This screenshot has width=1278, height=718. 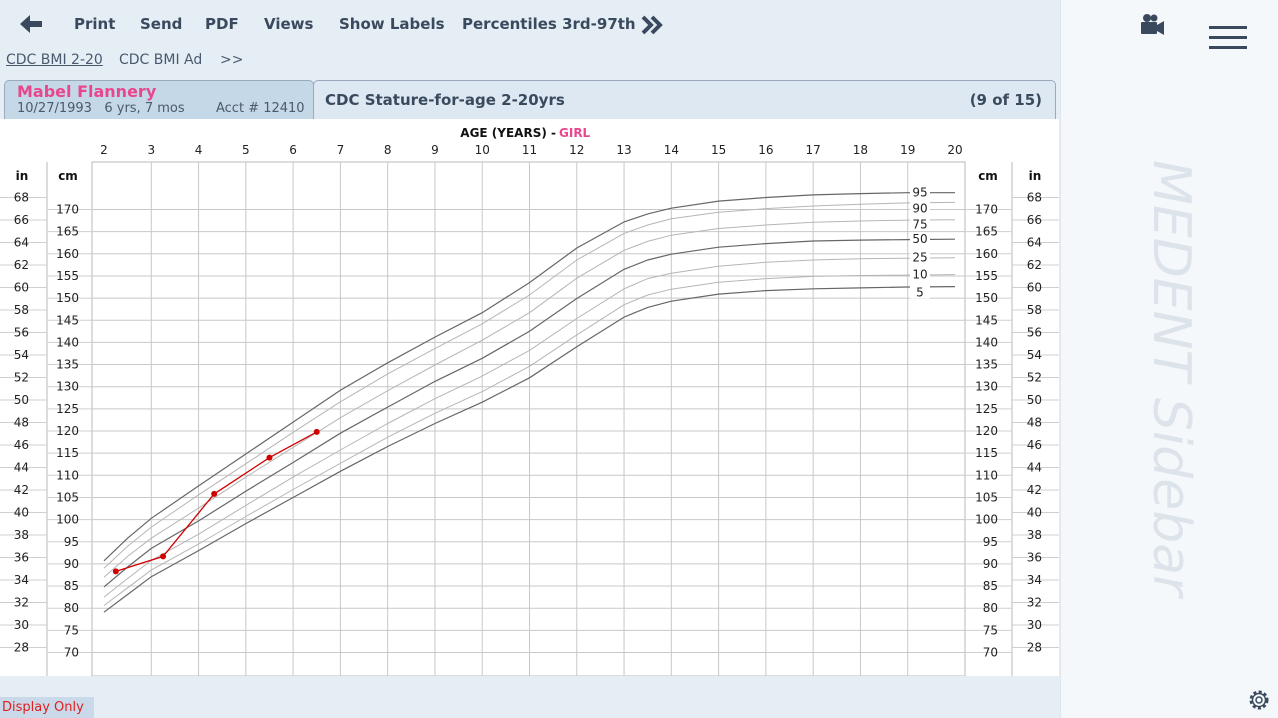 I want to click on cm-tick-label-right: 80, so click(x=990, y=608).